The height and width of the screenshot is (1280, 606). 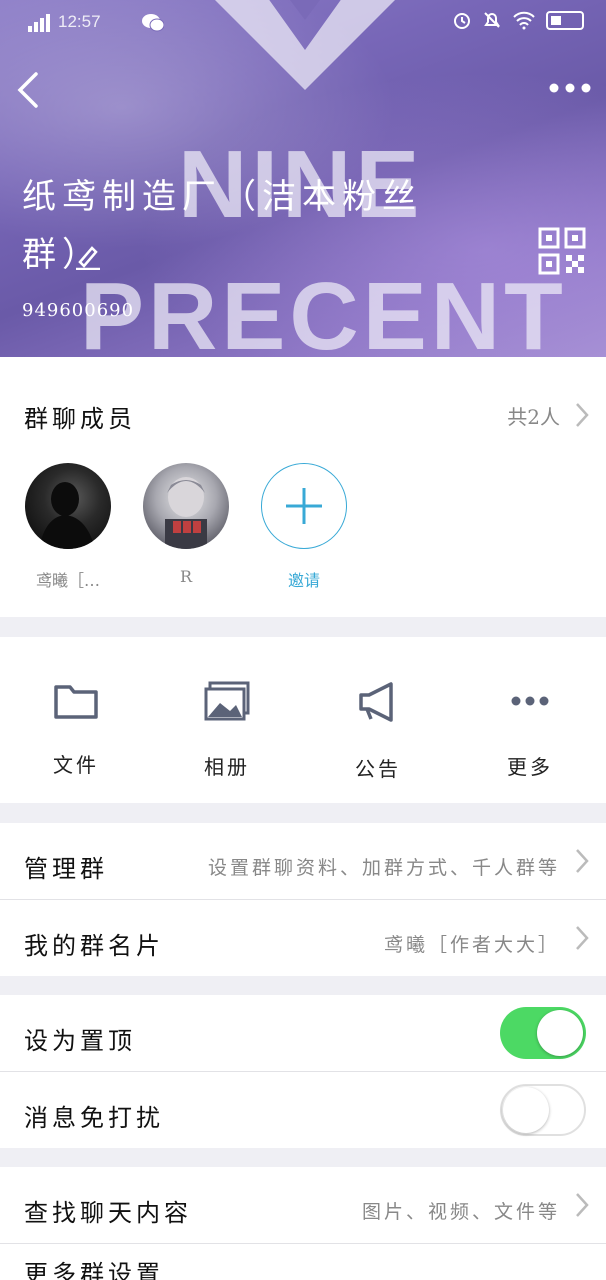 What do you see at coordinates (94, 946) in the screenshot?
I see `my-group-card-label: 我的群名片` at bounding box center [94, 946].